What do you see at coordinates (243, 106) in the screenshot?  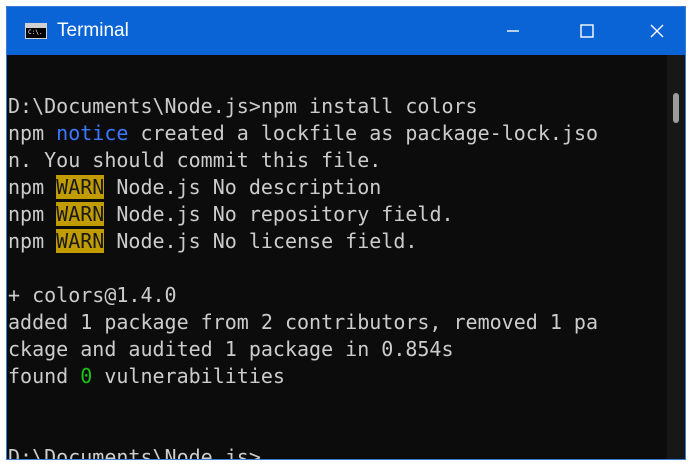 I see `terminal-line: D:\Documents\Node.js>npm install colors` at bounding box center [243, 106].